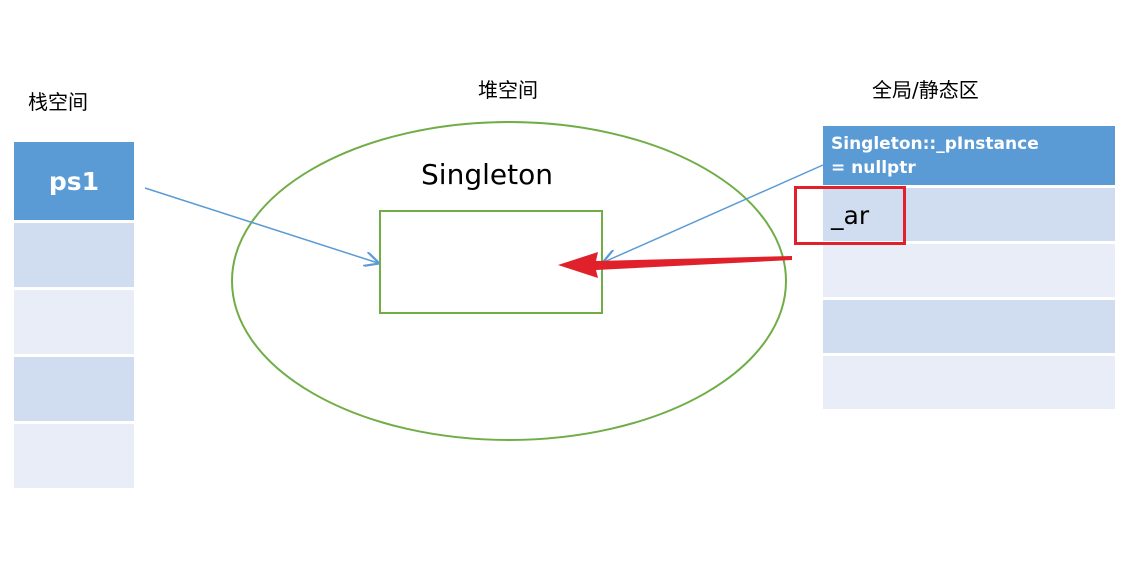 This screenshot has width=1123, height=585. What do you see at coordinates (487, 174) in the screenshot?
I see `singleton-label: Singleton` at bounding box center [487, 174].